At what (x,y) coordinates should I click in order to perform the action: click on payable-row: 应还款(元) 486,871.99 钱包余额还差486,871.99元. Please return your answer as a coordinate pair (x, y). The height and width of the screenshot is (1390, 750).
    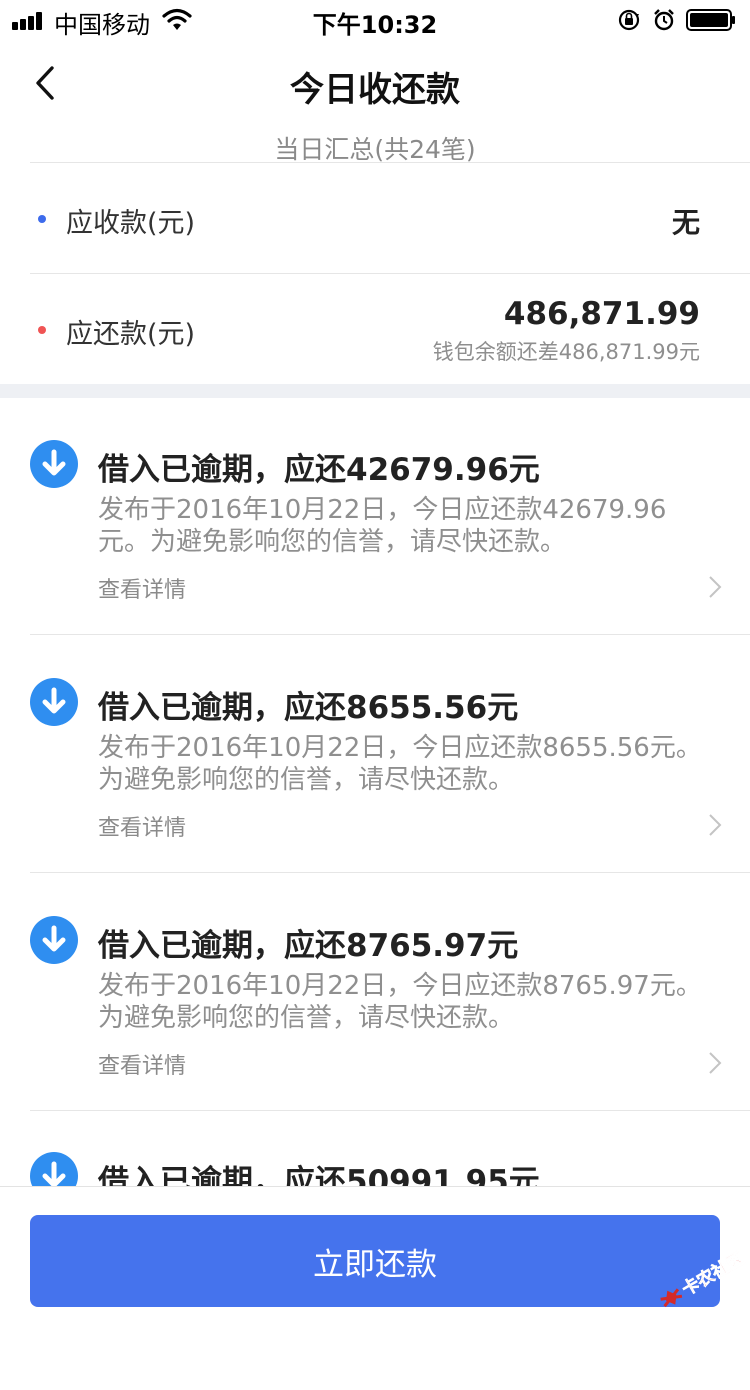
    Looking at the image, I should click on (375, 329).